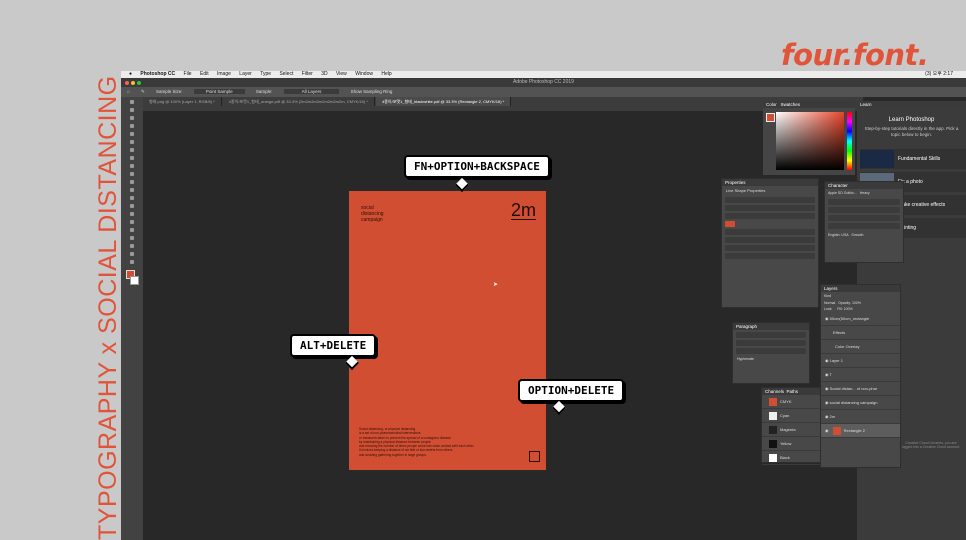  Describe the element at coordinates (770, 117) in the screenshot. I see `color-panel-fg-swatch` at that location.